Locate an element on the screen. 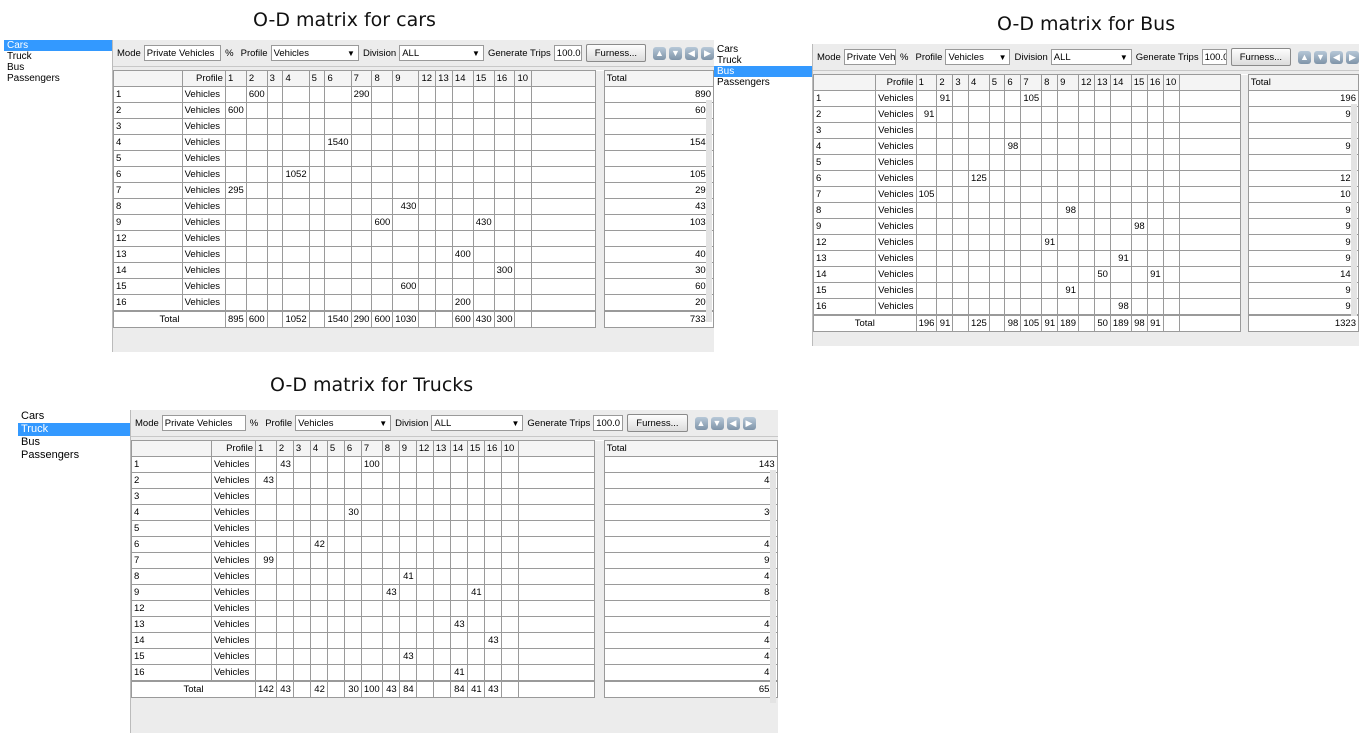  matrix-cell: 295 is located at coordinates (235, 190).